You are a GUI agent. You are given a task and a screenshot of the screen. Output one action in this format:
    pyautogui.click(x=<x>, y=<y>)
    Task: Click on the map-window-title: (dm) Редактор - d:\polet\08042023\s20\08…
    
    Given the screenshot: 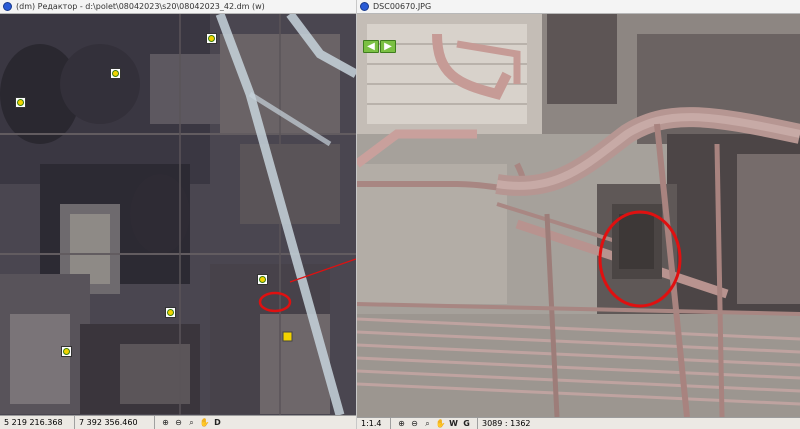 What is the action you would take?
    pyautogui.click(x=140, y=6)
    